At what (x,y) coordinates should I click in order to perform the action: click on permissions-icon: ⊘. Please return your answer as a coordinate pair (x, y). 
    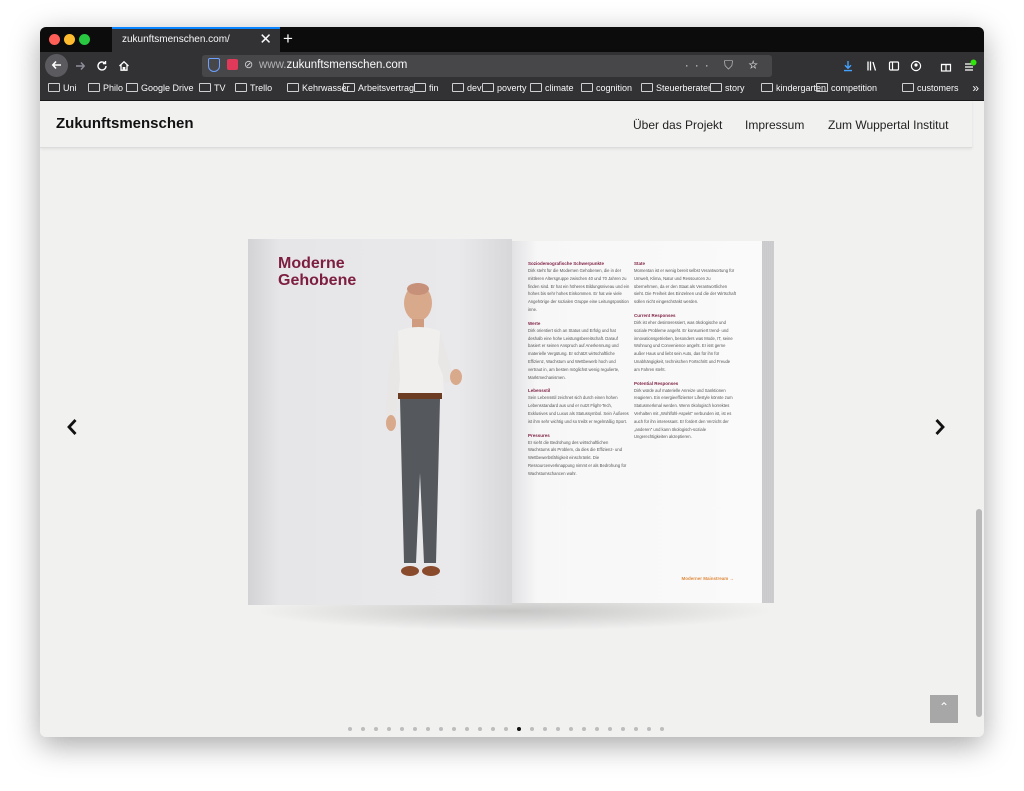
    Looking at the image, I should click on (248, 64).